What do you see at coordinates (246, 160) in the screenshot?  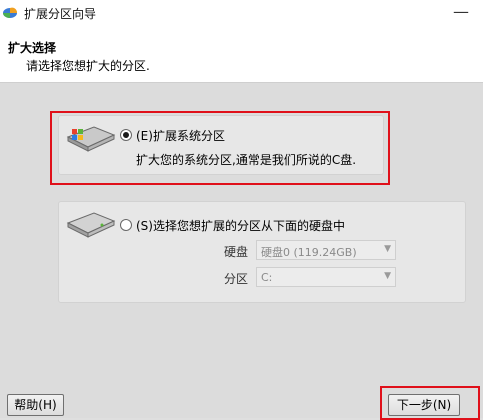 I see `option1-description: 扩大您的系统分区,通常是我们所说的C盘.` at bounding box center [246, 160].